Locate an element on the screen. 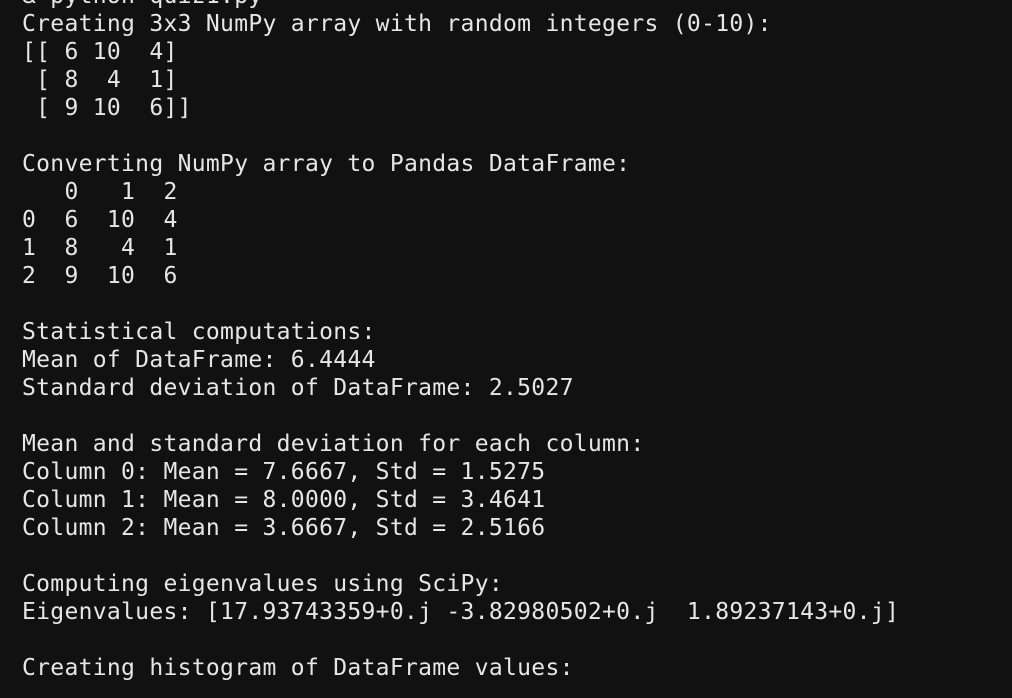 Image resolution: width=1012 pixels, height=698 pixels. output-line: Statistical computations: is located at coordinates (199, 332).